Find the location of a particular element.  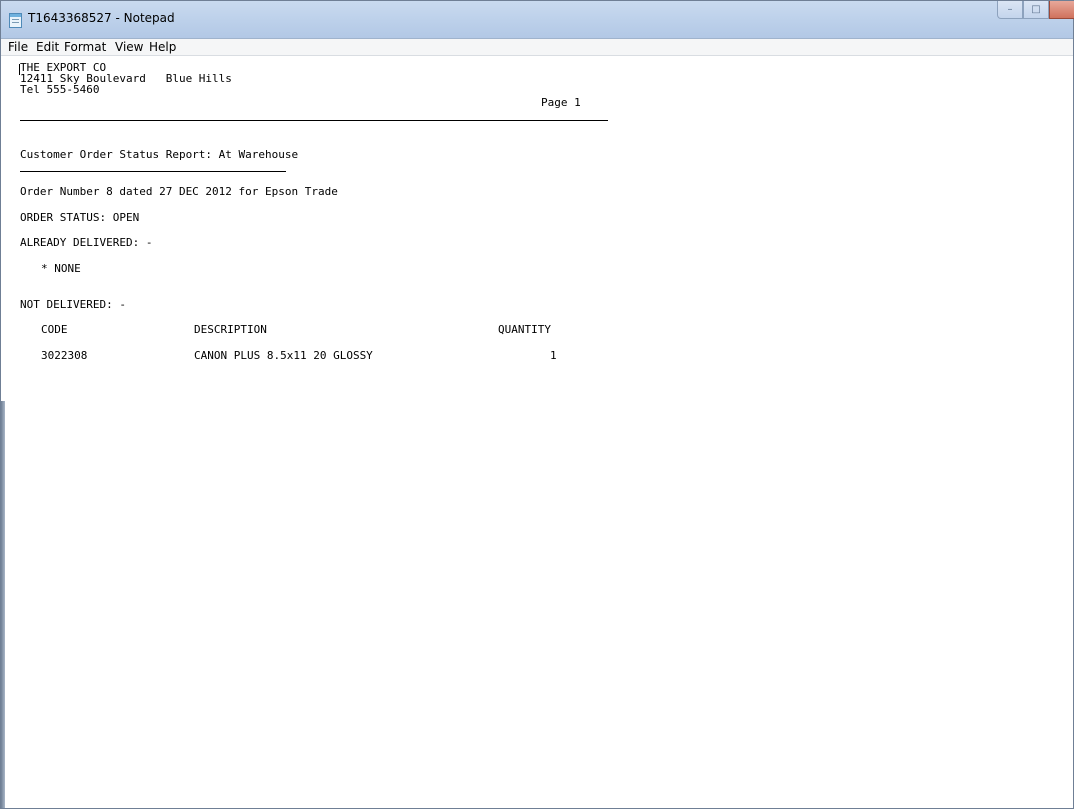

maximize-icon: □ is located at coordinates (1036, 9).